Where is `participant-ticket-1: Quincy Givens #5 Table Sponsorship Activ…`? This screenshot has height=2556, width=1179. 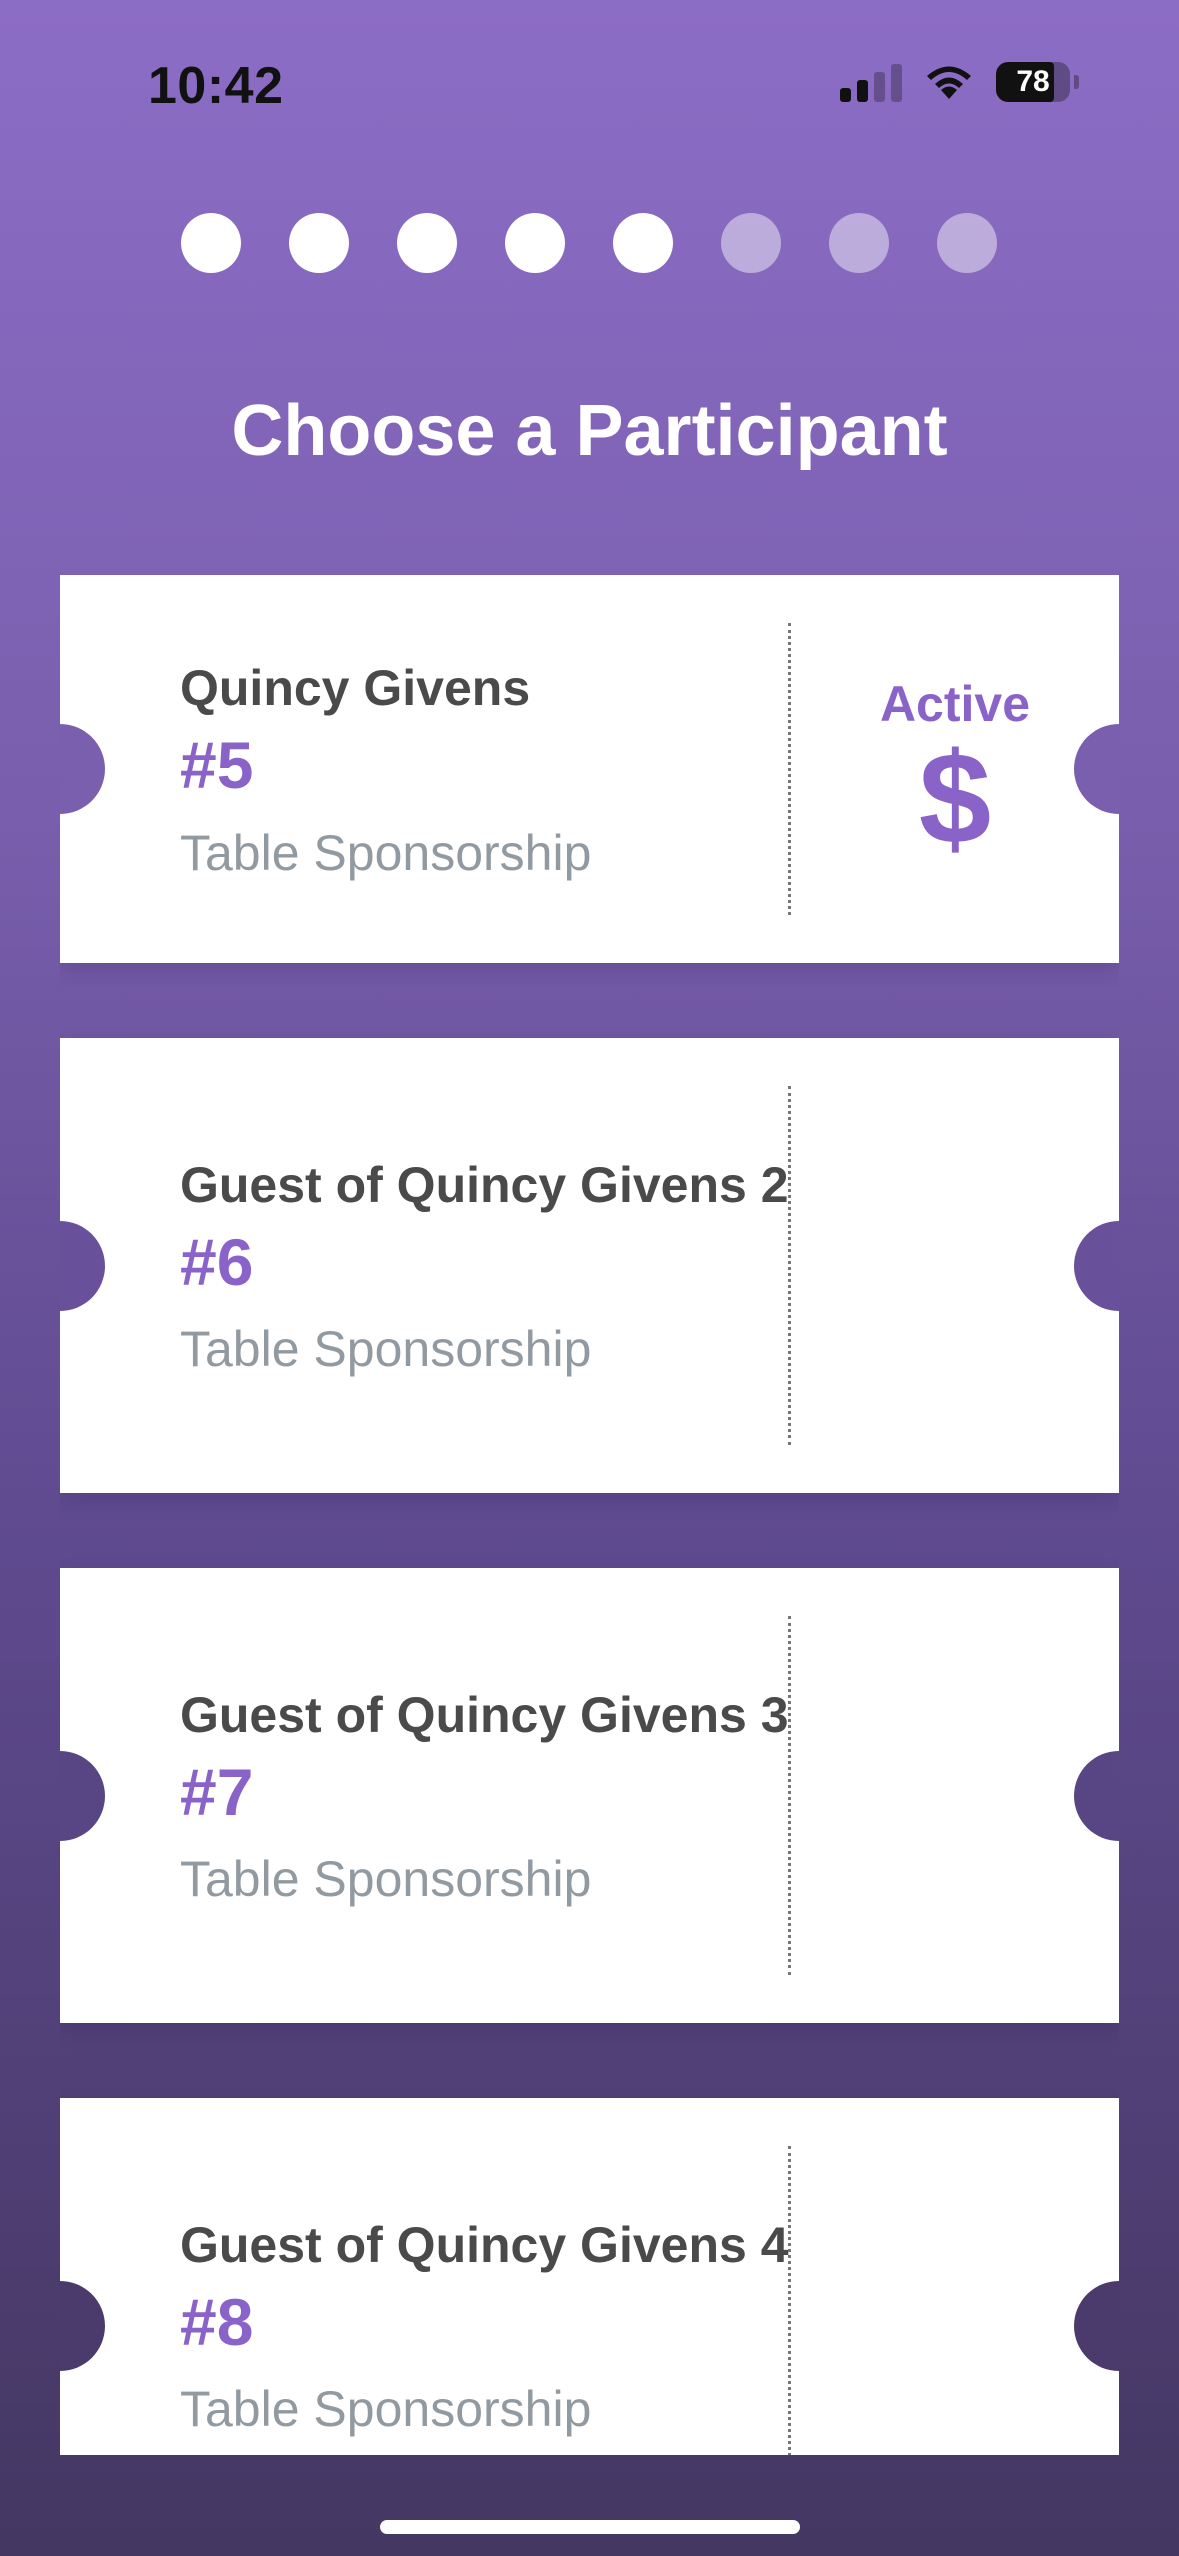 participant-ticket-1: Quincy Givens #5 Table Sponsorship Activ… is located at coordinates (589, 769).